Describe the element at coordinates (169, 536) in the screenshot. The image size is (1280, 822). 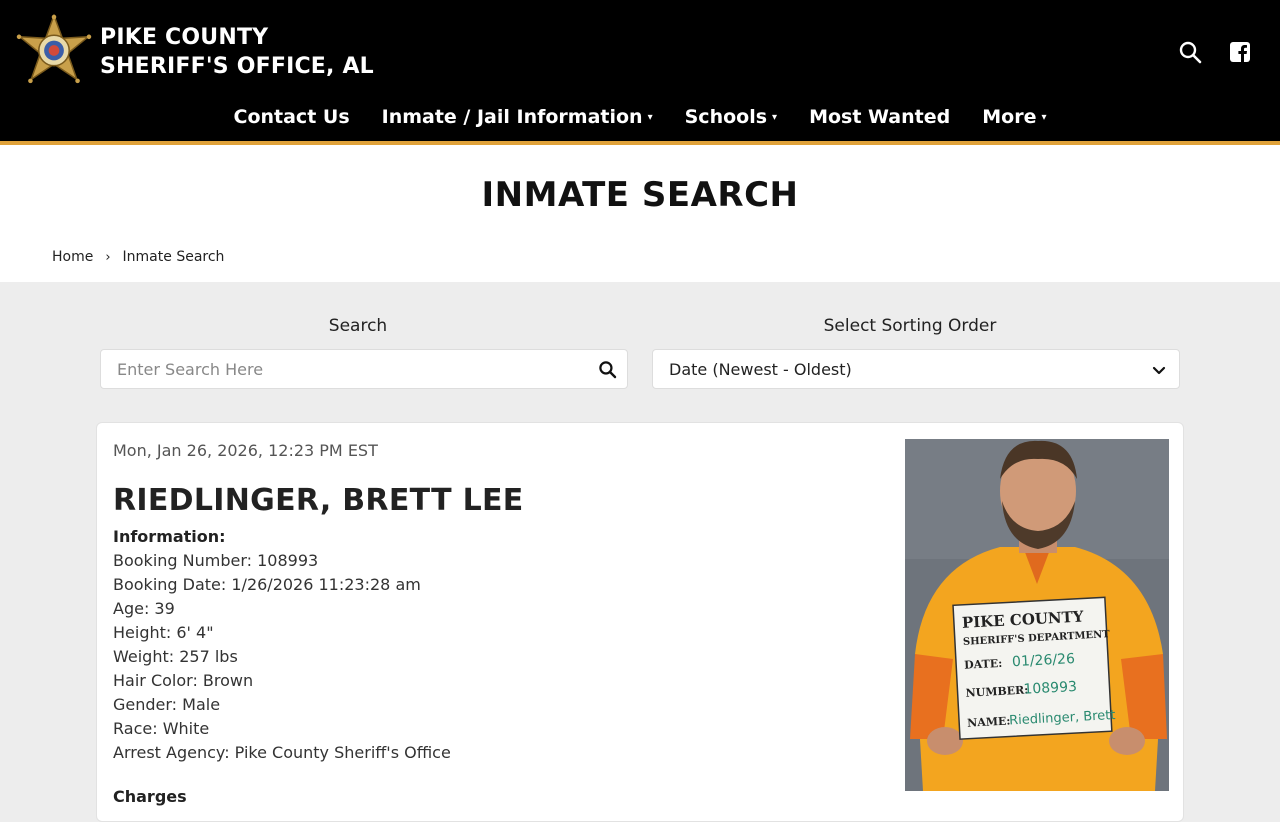
I see `info-heading: Information:` at that location.